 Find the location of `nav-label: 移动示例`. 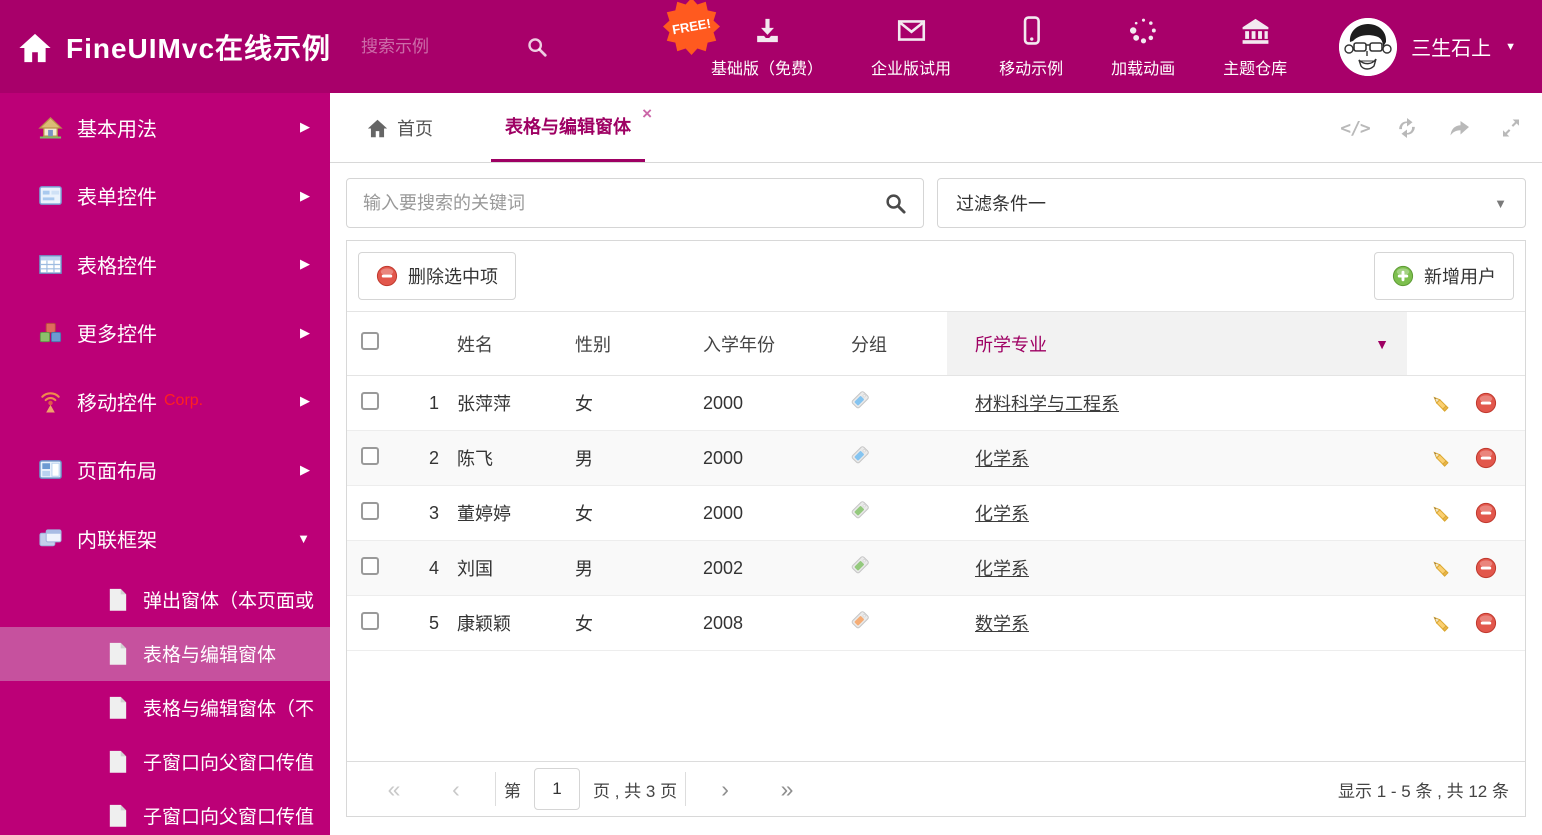

nav-label: 移动示例 is located at coordinates (1031, 69).